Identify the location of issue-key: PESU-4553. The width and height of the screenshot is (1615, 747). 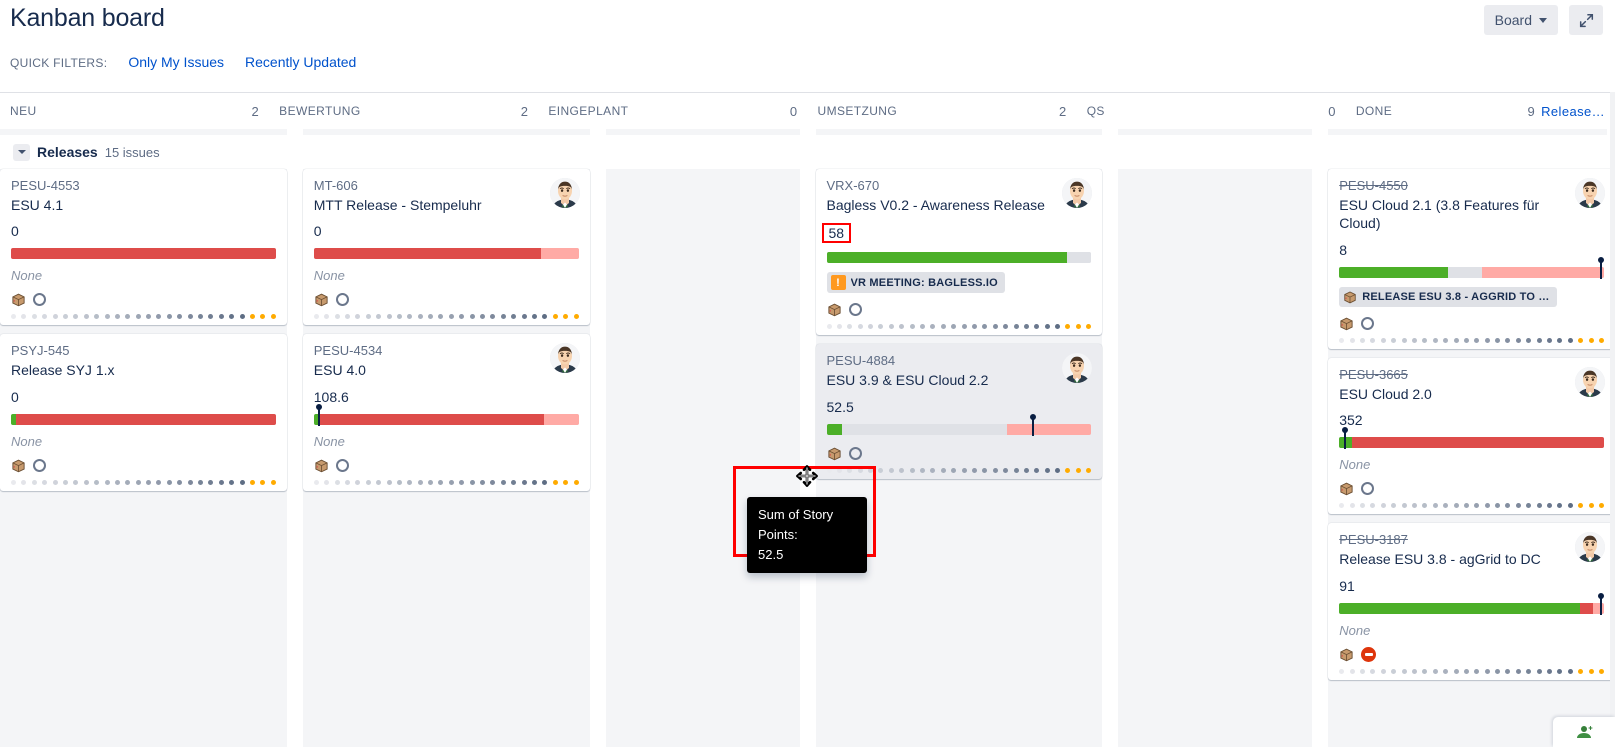
(143, 185).